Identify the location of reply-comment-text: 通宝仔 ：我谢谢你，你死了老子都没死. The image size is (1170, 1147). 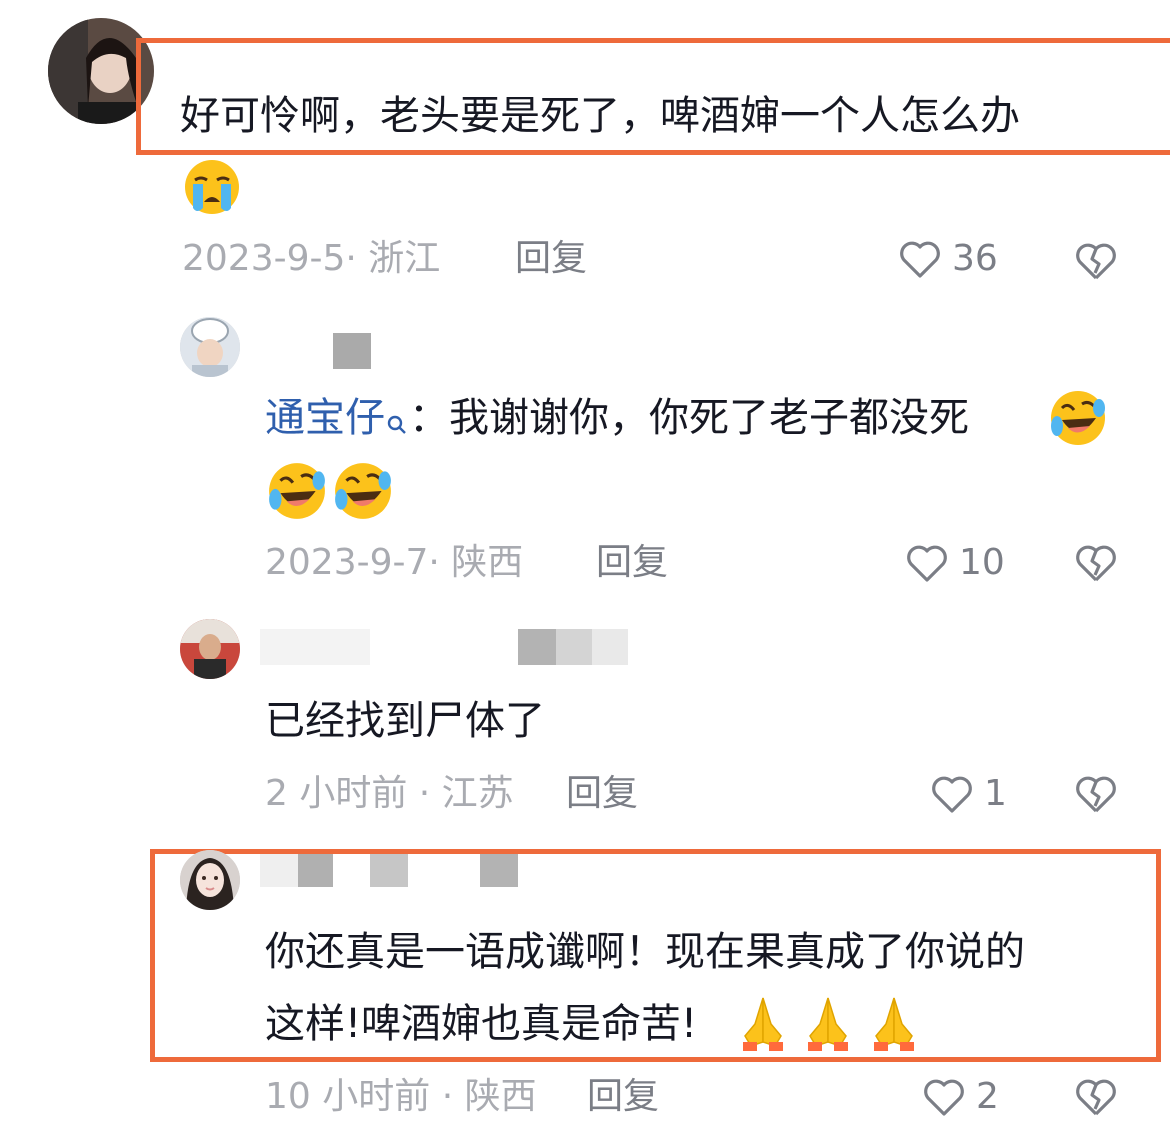
(617, 421).